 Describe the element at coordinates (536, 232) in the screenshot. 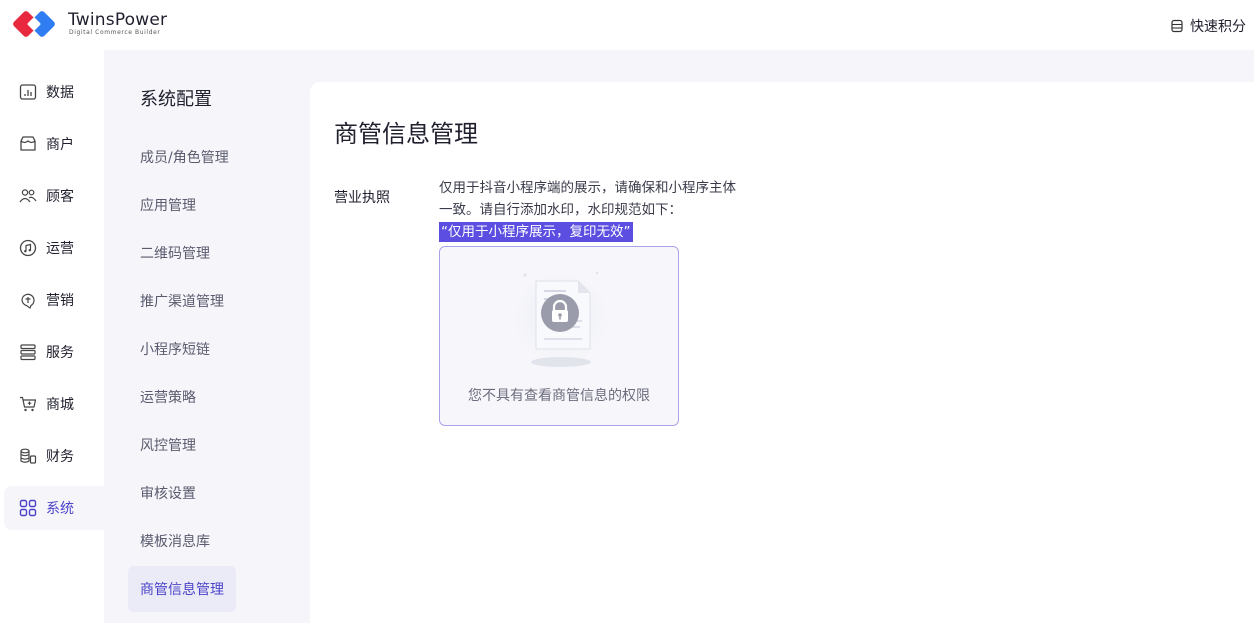

I see `watermark-example: “仅用于小程序展示，复印无效”` at that location.